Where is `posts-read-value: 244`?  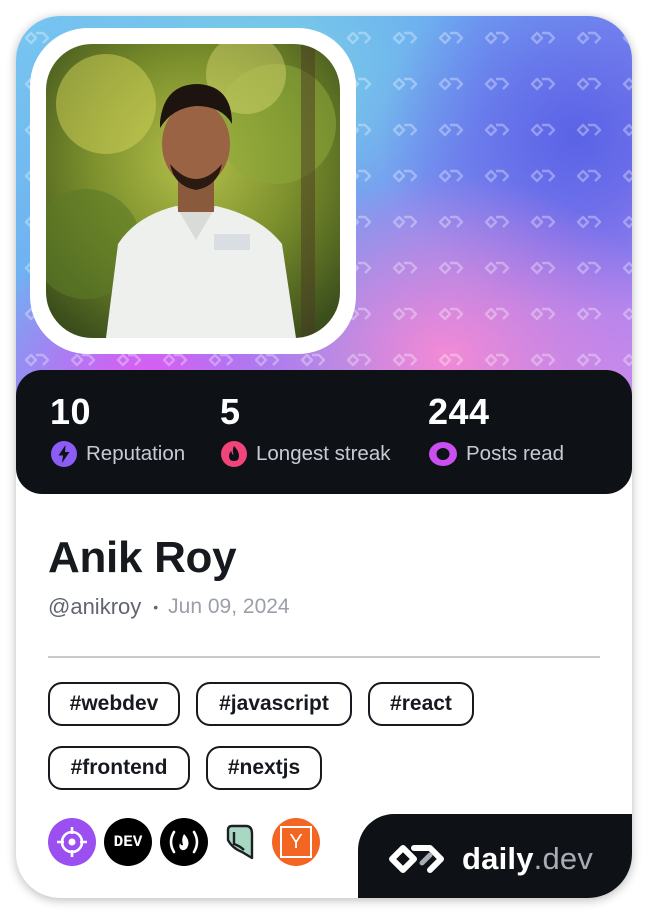 posts-read-value: 244 is located at coordinates (459, 411).